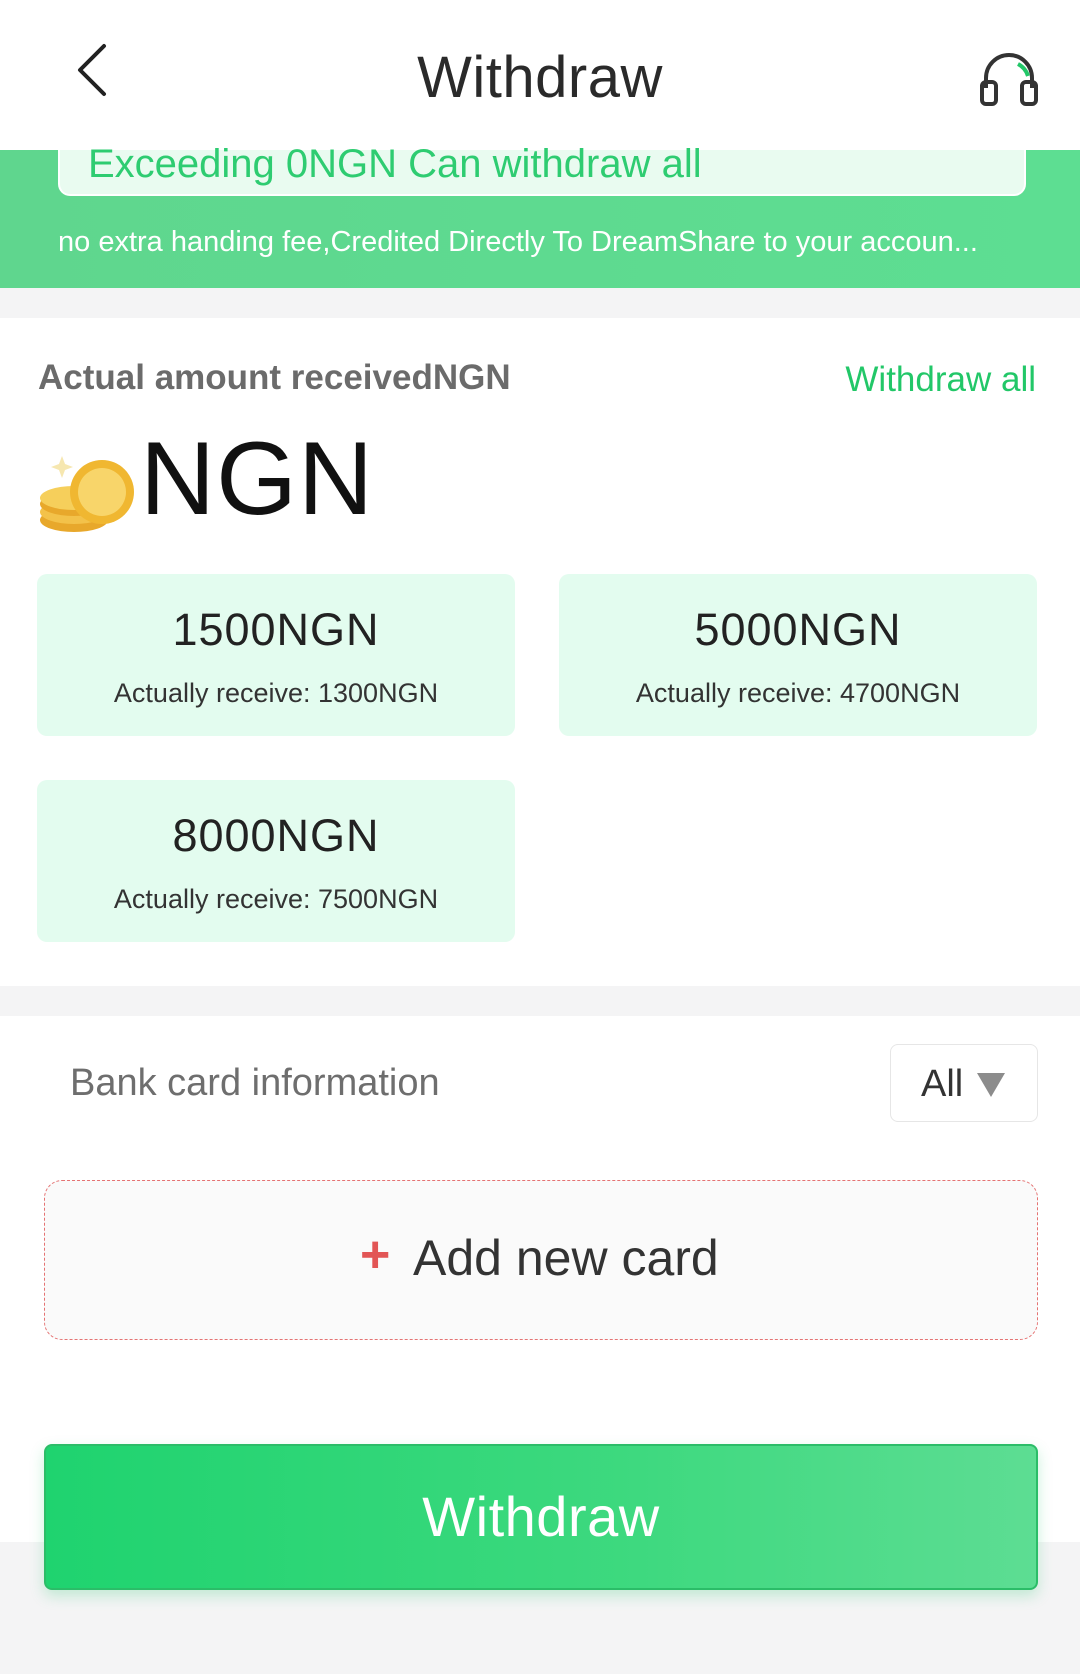 This screenshot has height=1674, width=1080. Describe the element at coordinates (257, 479) in the screenshot. I see `currency-display: NGN` at that location.